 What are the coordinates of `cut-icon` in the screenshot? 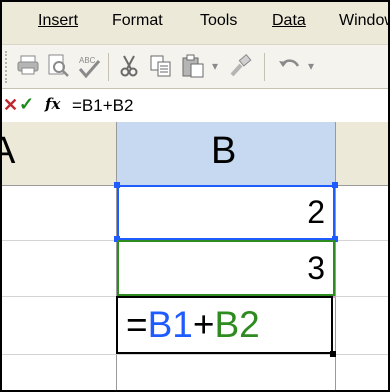 It's located at (129, 66).